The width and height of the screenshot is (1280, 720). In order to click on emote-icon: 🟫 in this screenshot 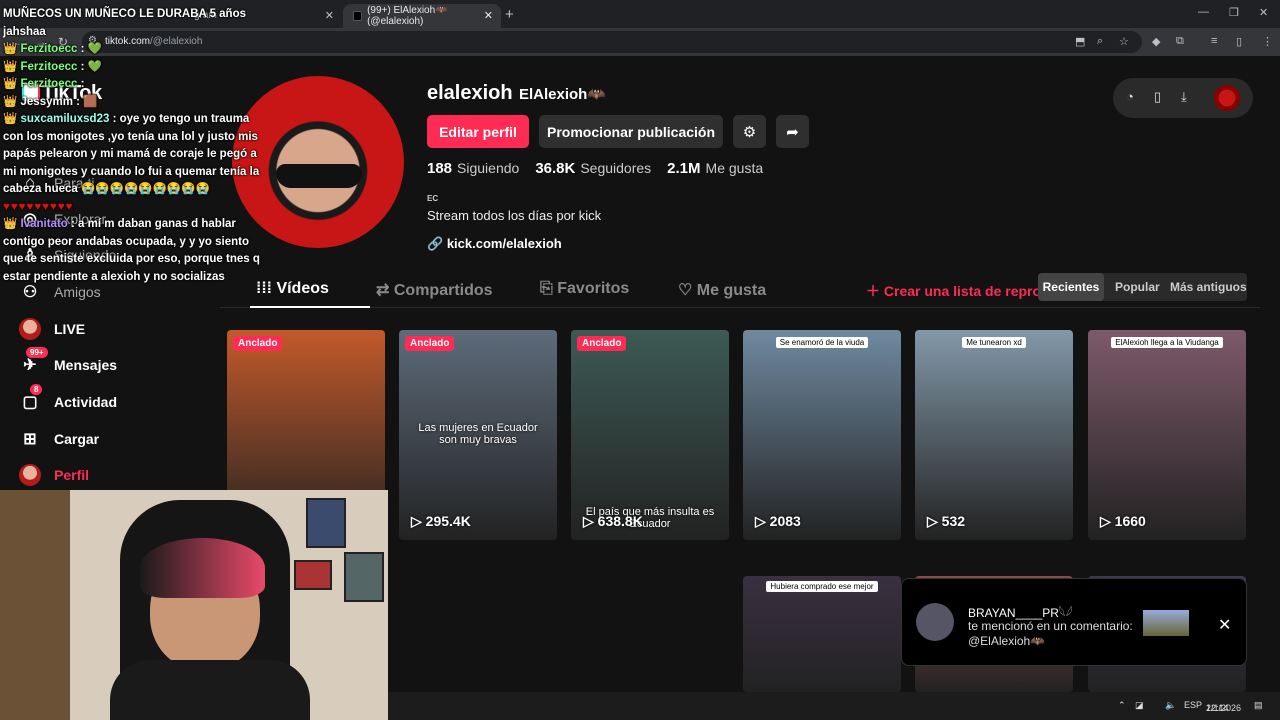, I will do `click(90, 101)`.